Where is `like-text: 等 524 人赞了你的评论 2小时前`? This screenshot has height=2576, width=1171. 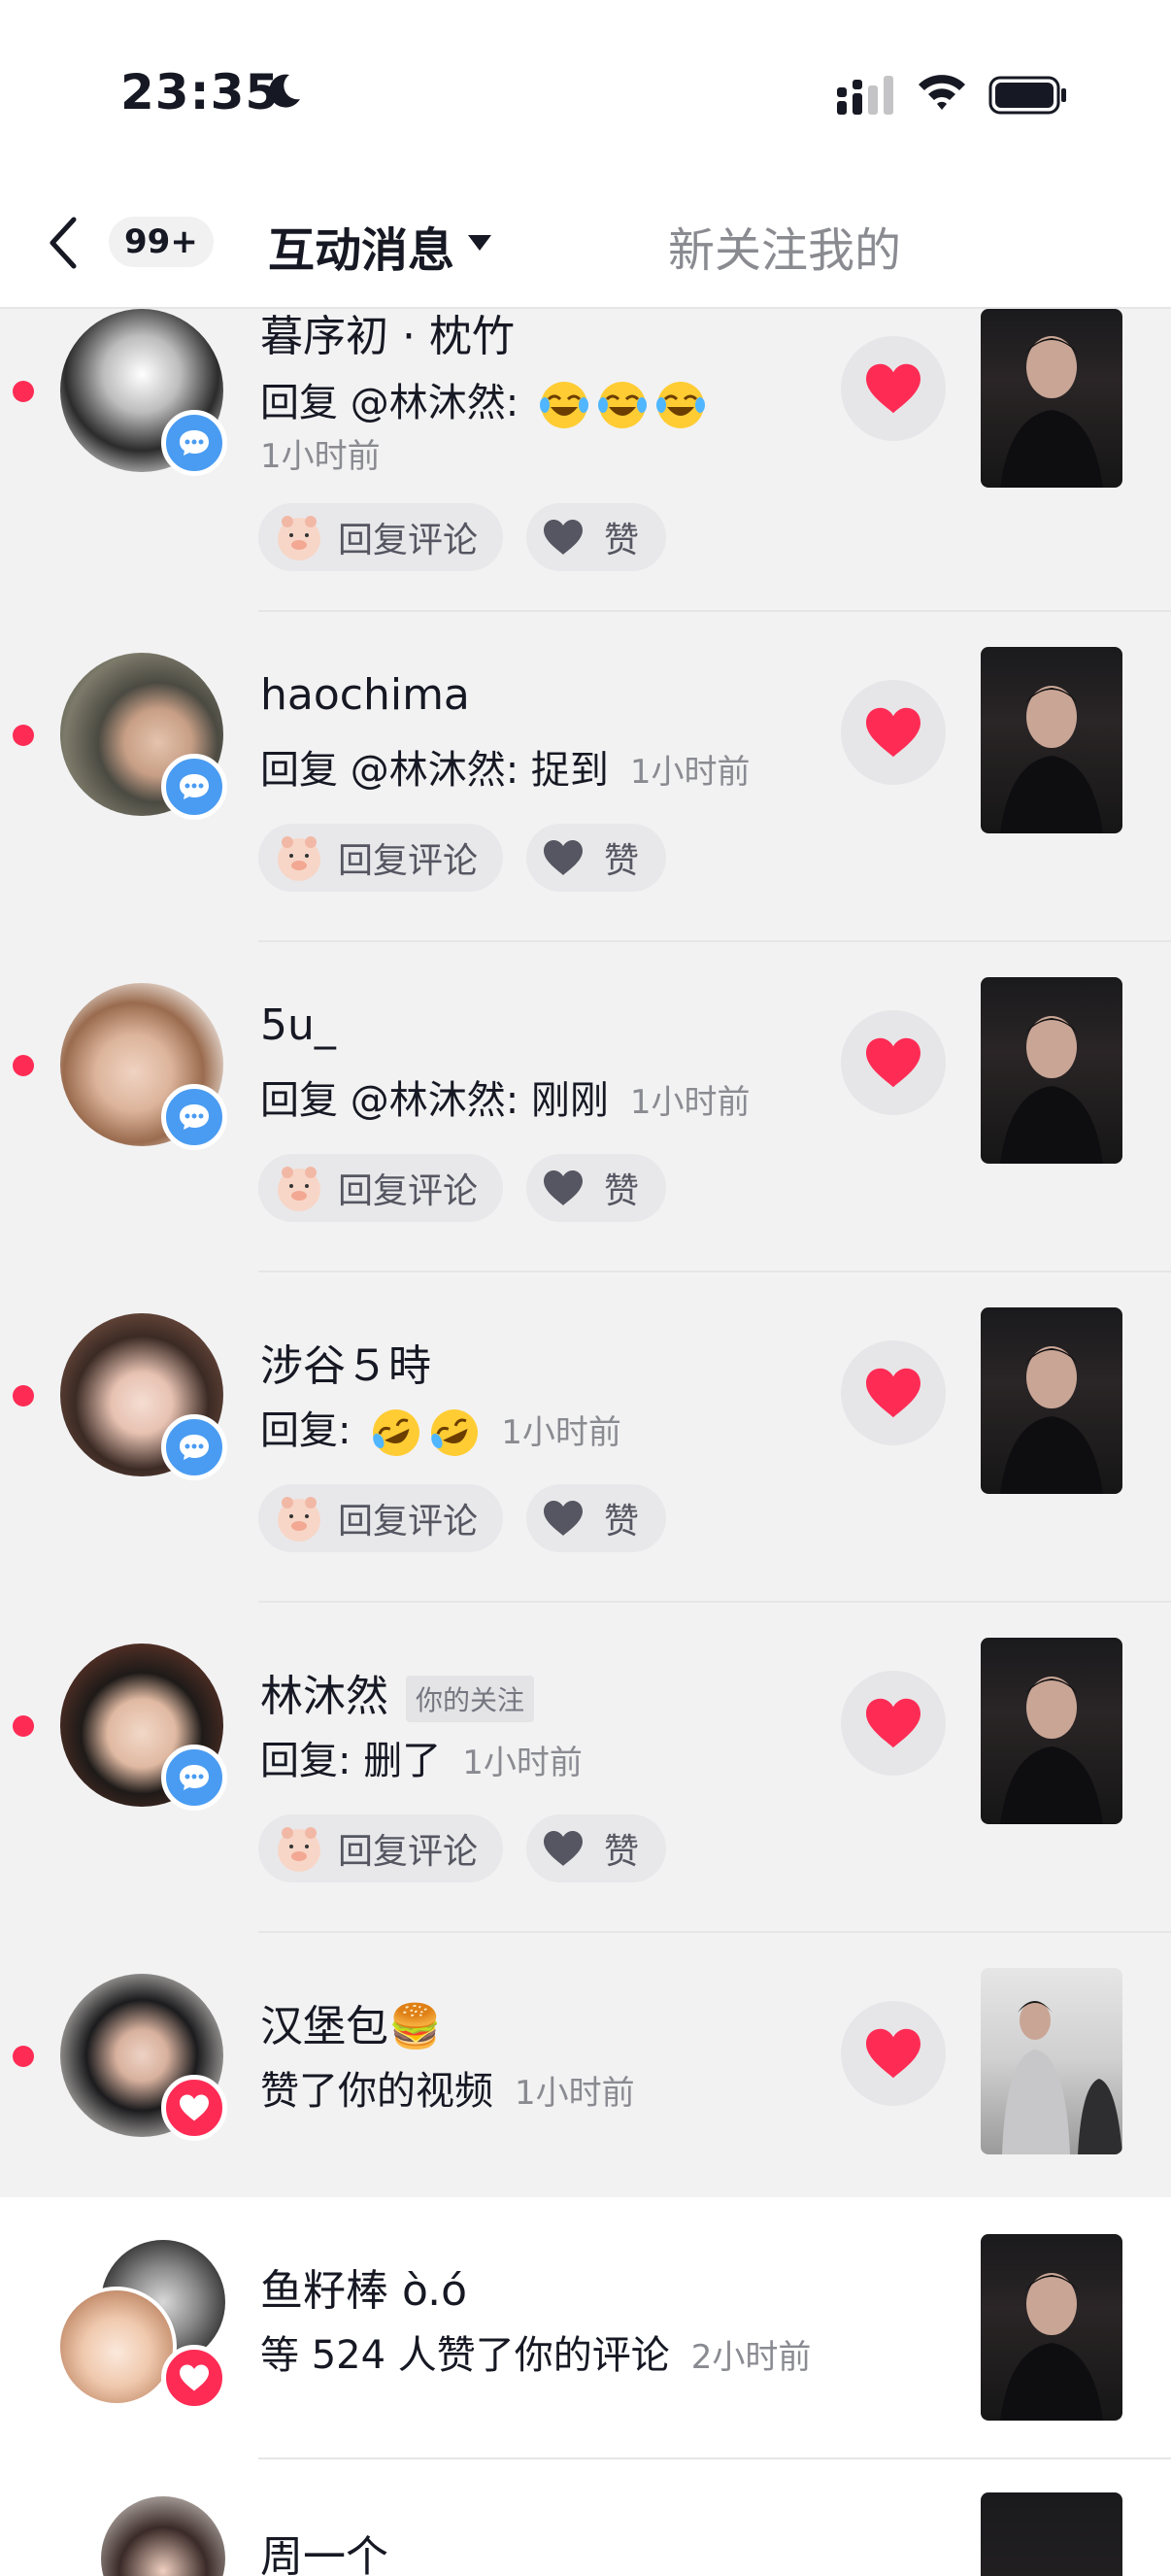
like-text: 等 524 人赞了你的评论 2小时前 is located at coordinates (535, 2351).